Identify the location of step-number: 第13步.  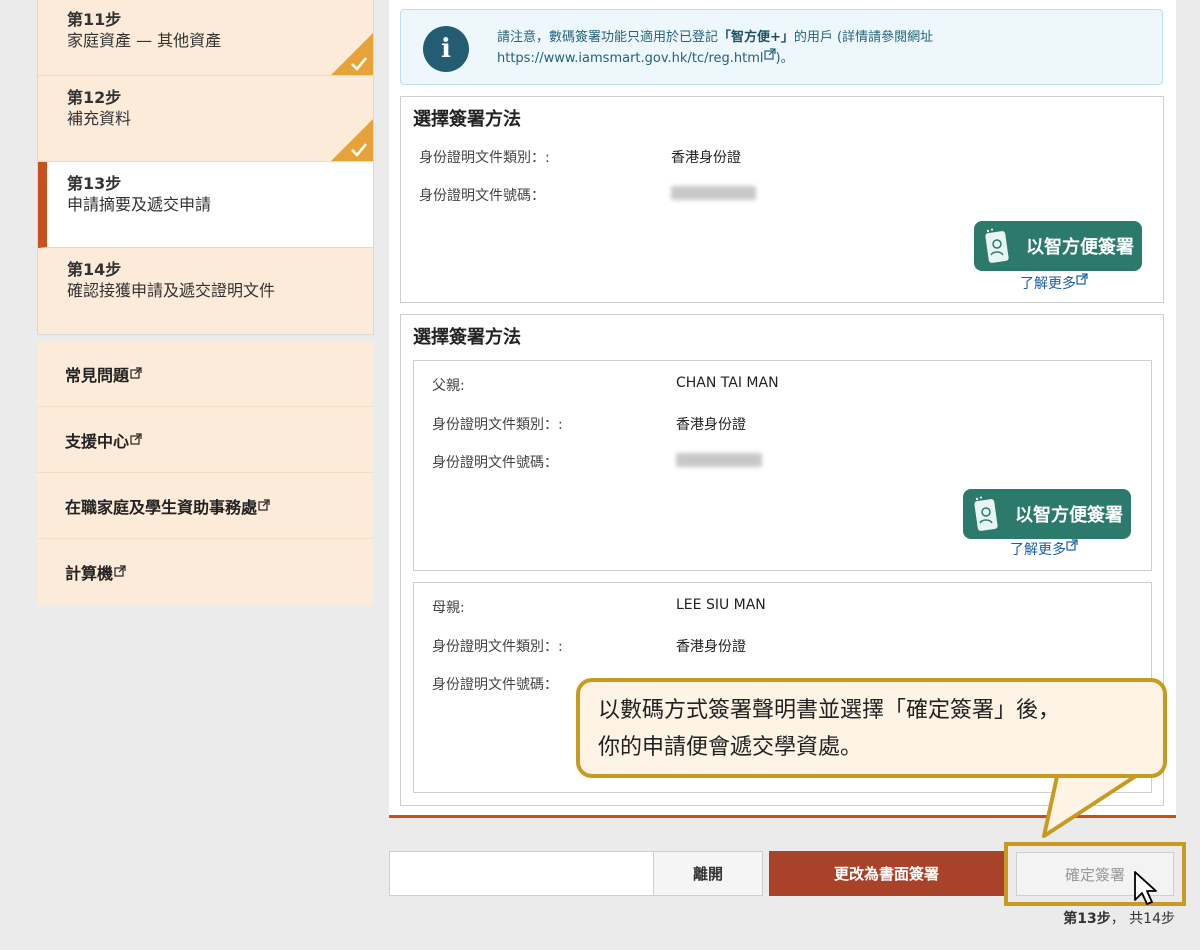
(94, 183).